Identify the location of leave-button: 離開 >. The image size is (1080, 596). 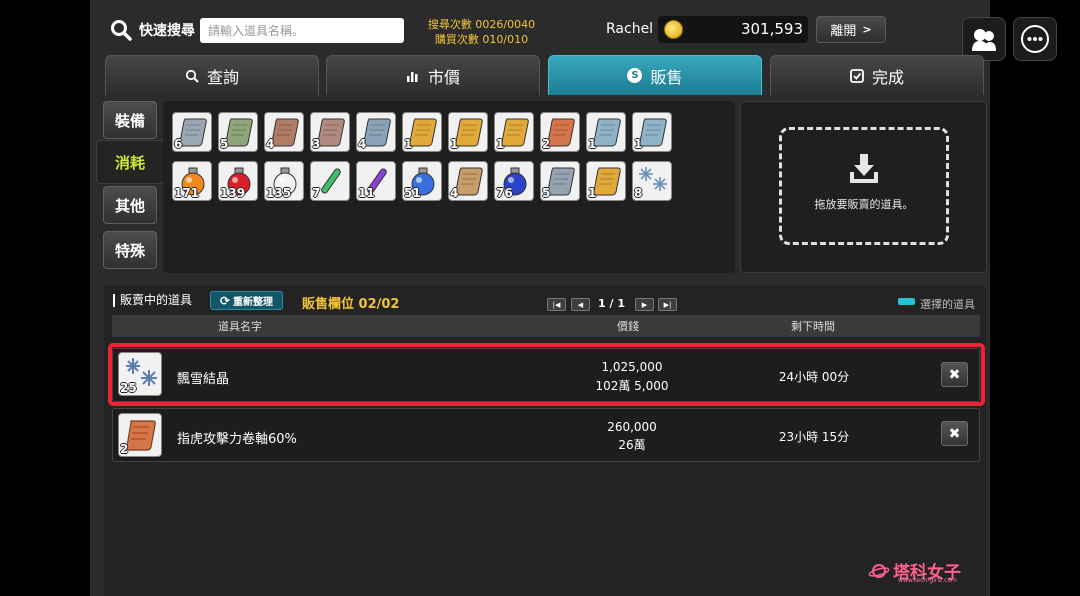
(851, 29).